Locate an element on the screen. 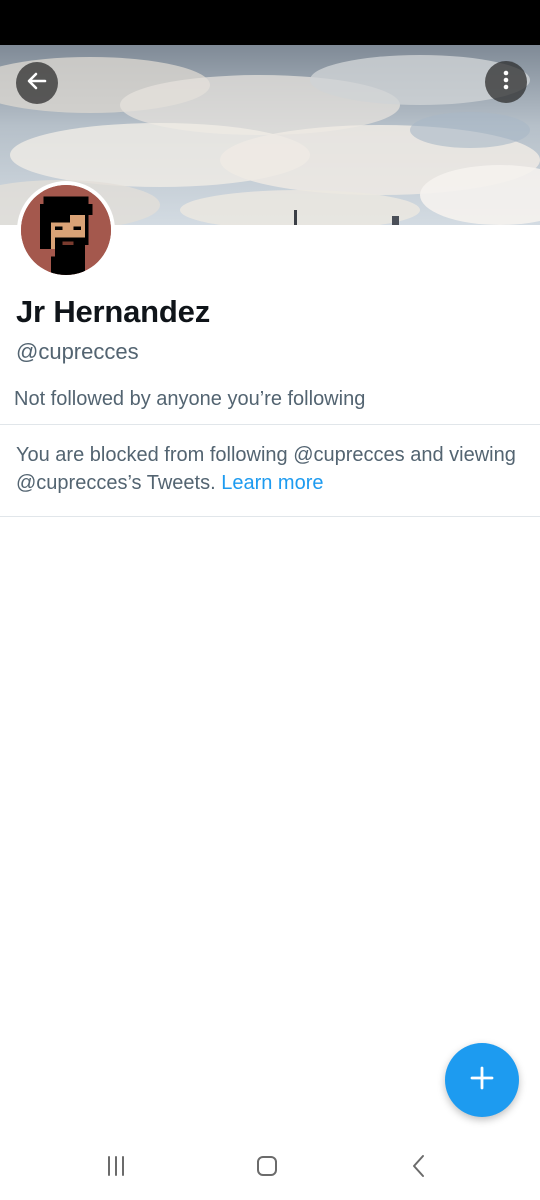 The width and height of the screenshot is (540, 1200). back-button is located at coordinates (37, 83).